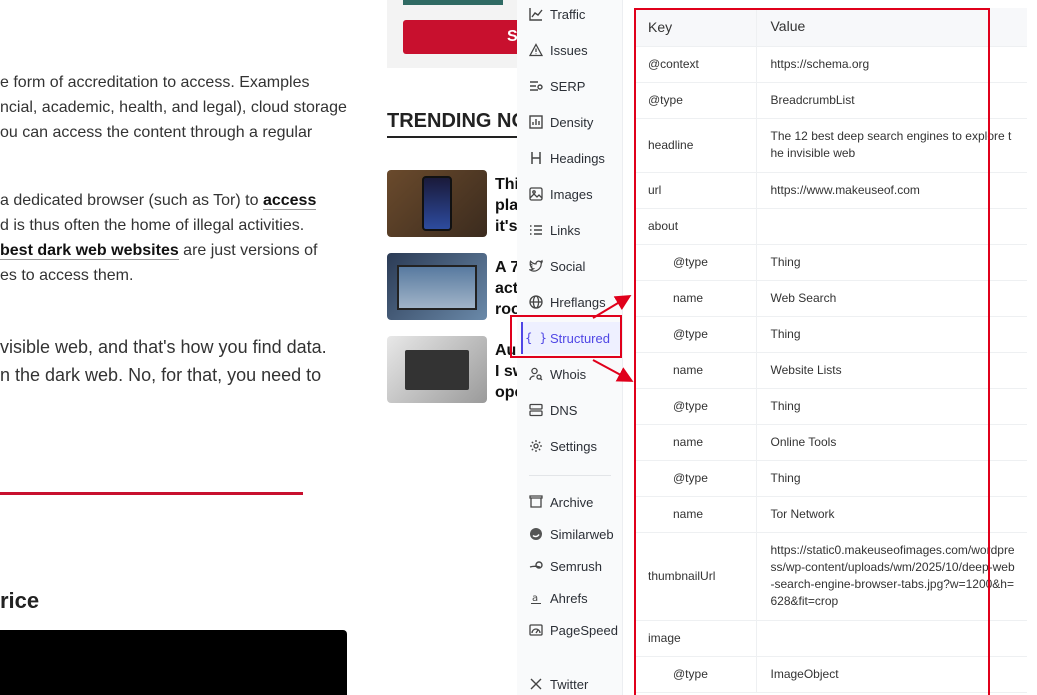 The image size is (1037, 695). What do you see at coordinates (507, 205) in the screenshot?
I see `trending-title: Thi pla it's` at bounding box center [507, 205].